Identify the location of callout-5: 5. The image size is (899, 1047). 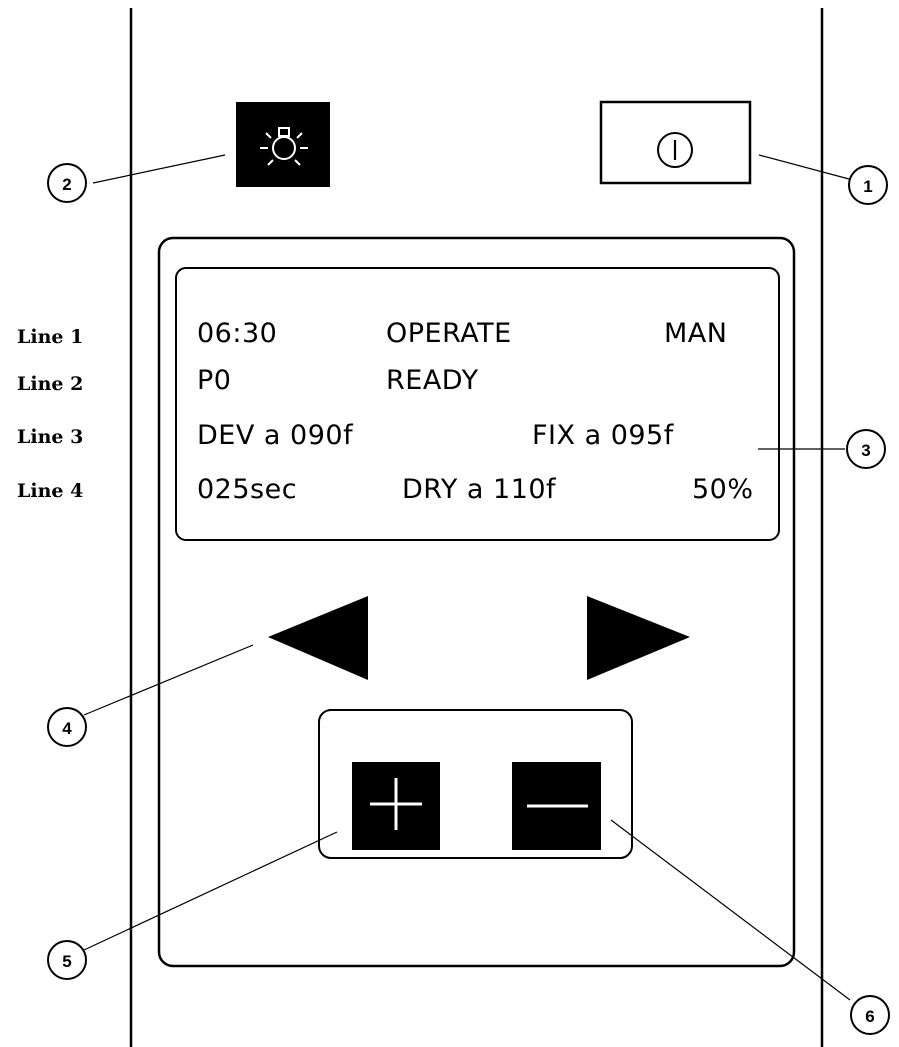
(67, 960).